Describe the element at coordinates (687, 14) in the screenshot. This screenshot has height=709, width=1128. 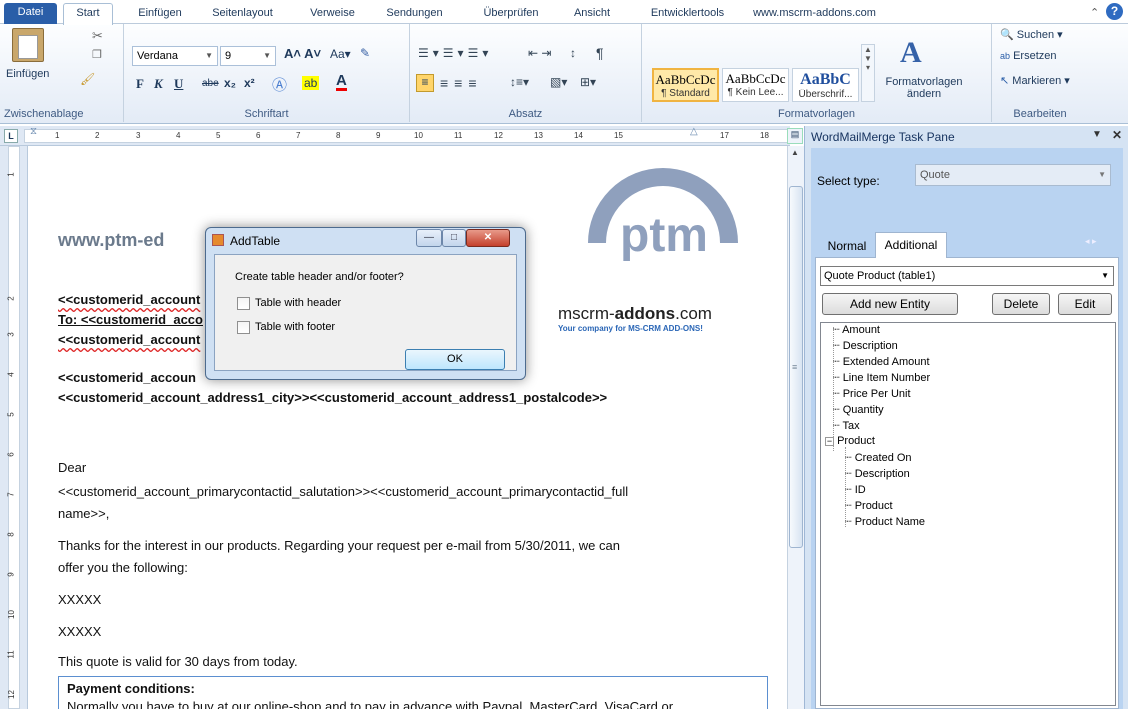
I see `tab-developer: Entwicklertools` at that location.